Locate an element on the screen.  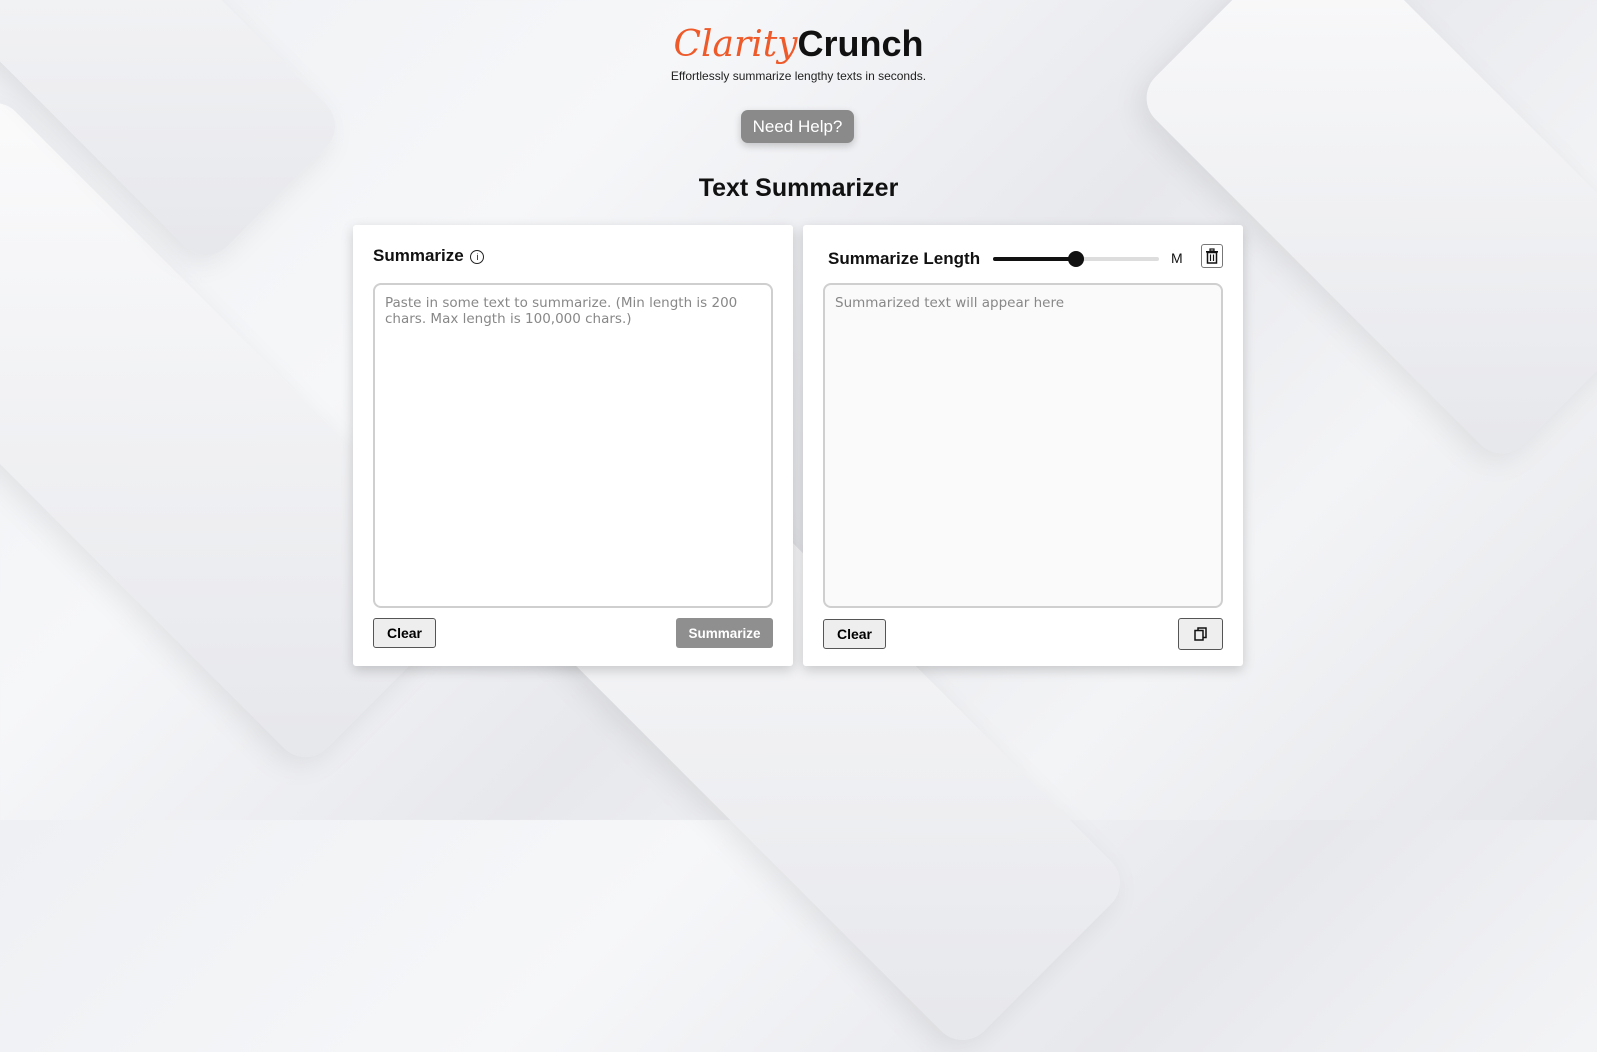
length-slider is located at coordinates (1076, 259).